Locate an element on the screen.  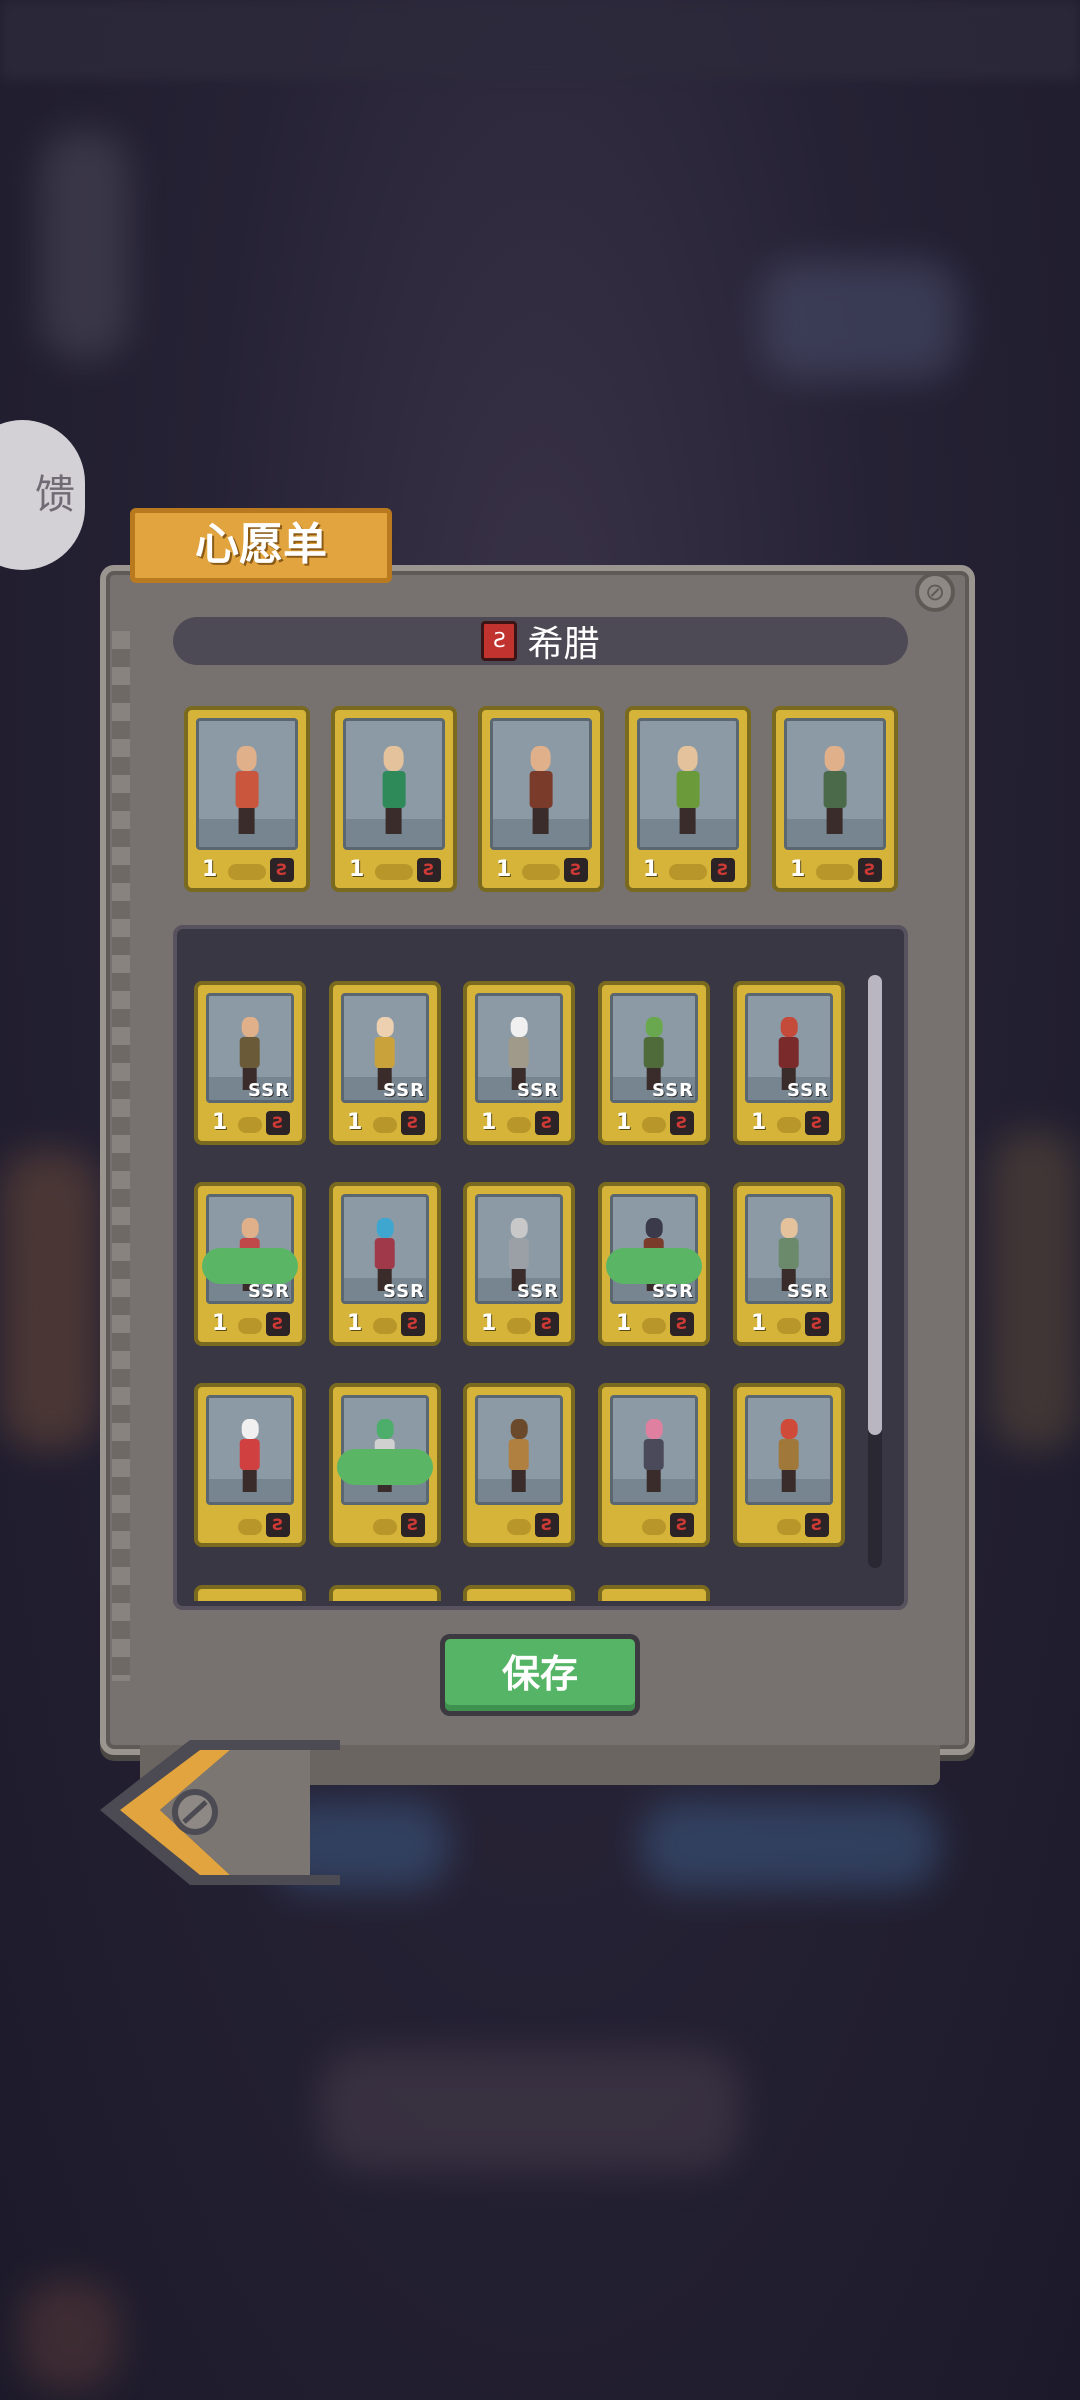
side-badge: 馈 is located at coordinates (42, 495).